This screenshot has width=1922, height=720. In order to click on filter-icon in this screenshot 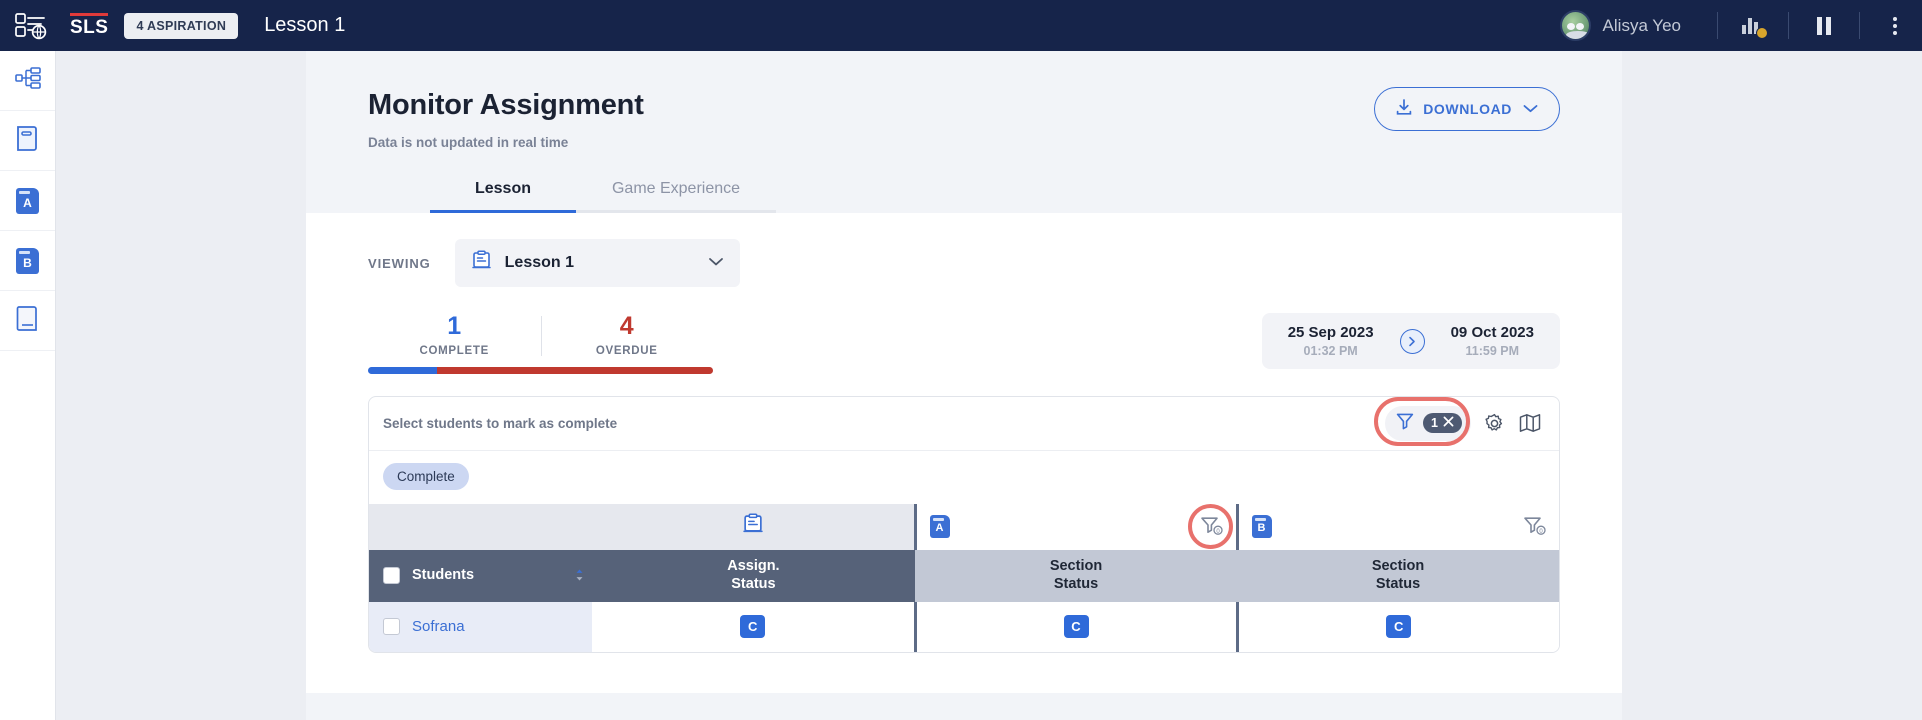, I will do `click(1405, 423)`.